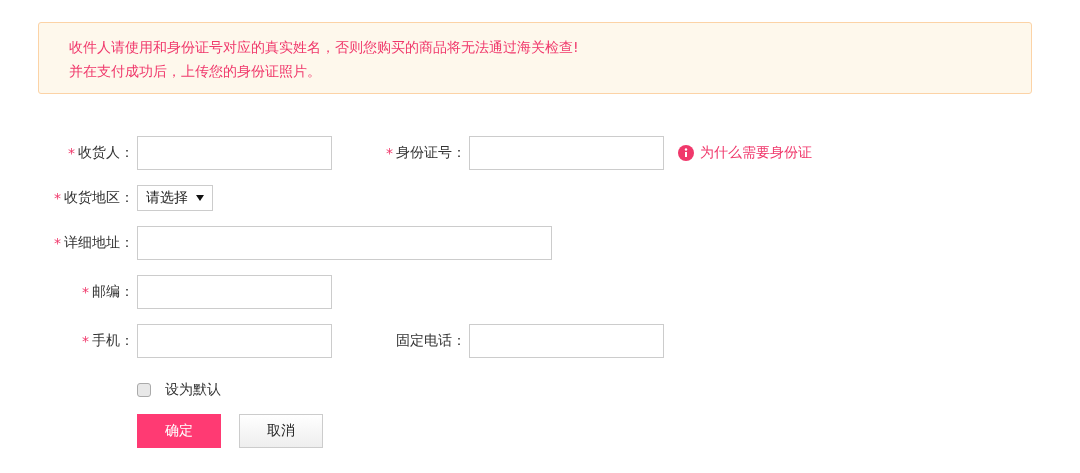  I want to click on field-label: 收货人：, so click(106, 153).